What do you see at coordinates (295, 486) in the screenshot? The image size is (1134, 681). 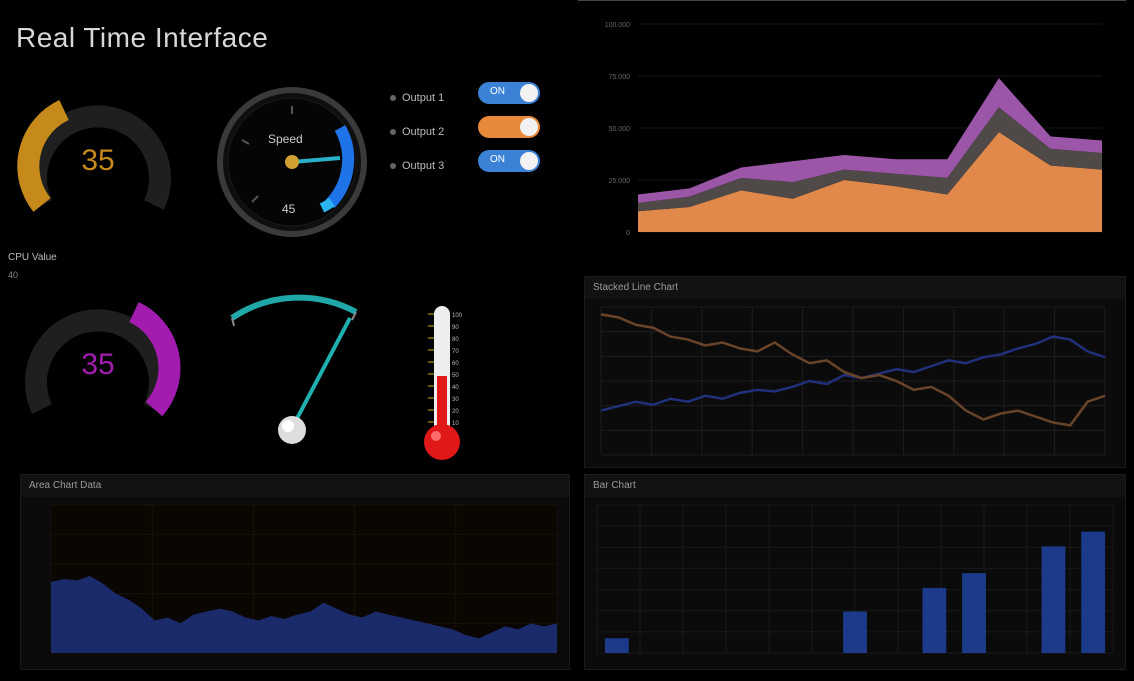 I see `area-chart-bottom-header: Area Chart Data` at bounding box center [295, 486].